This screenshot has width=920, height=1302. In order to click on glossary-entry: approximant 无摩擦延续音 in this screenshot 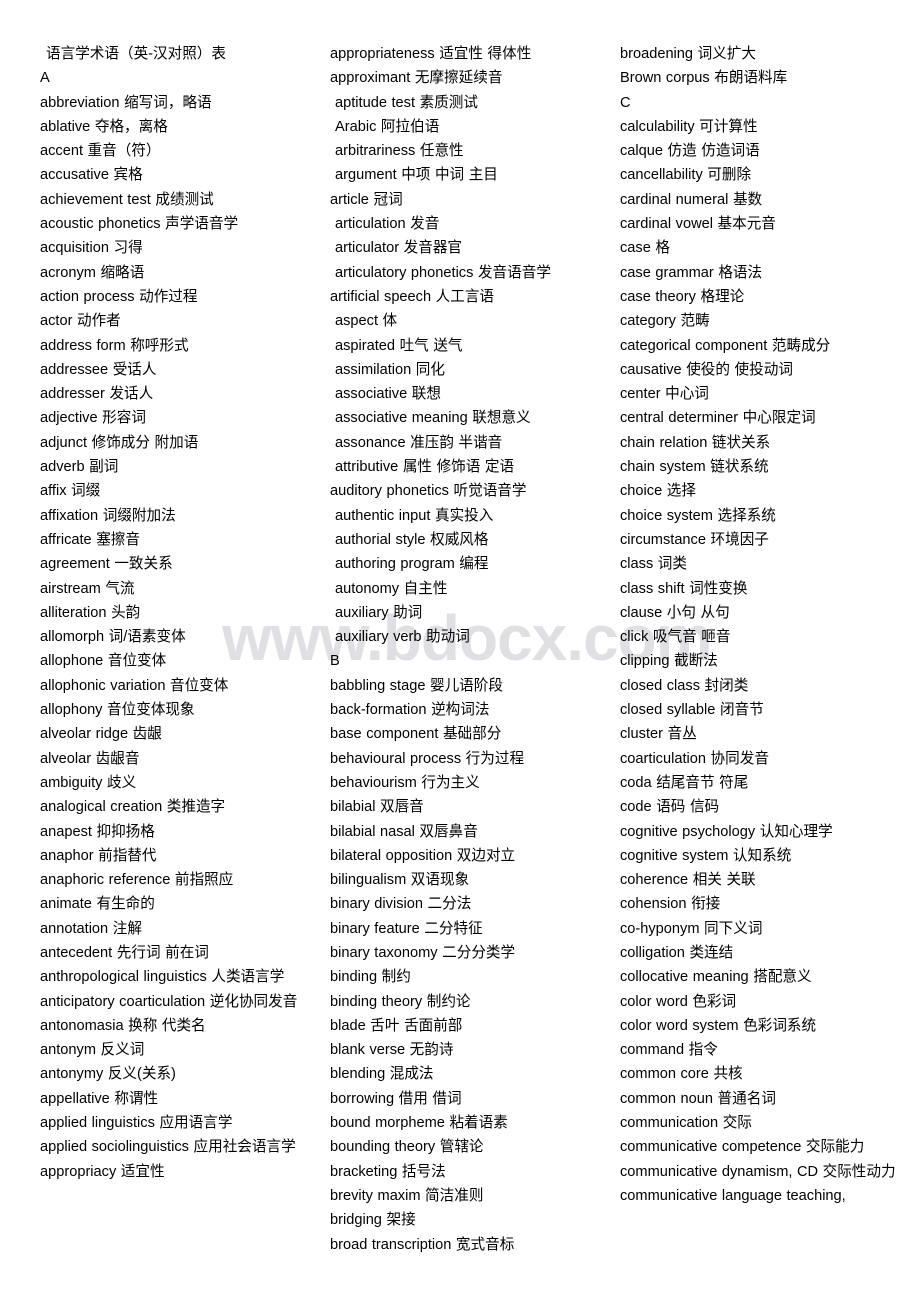, I will do `click(416, 78)`.